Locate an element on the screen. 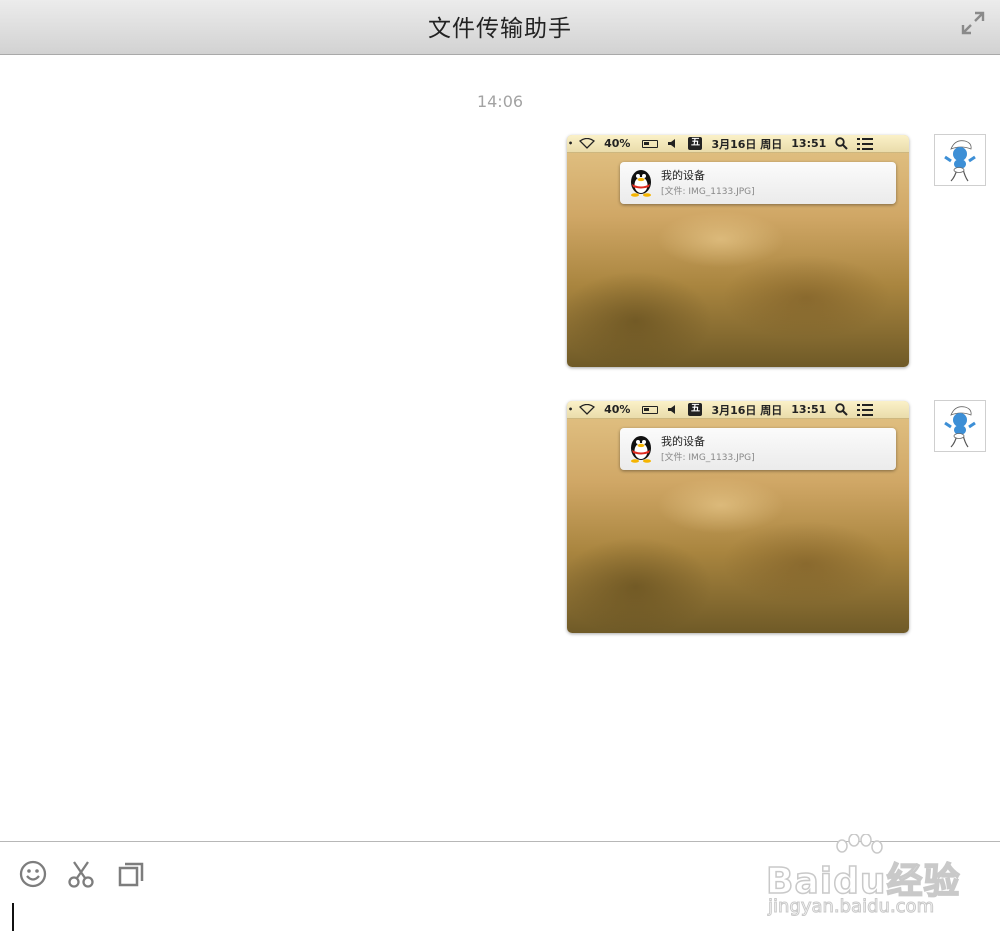 The width and height of the screenshot is (1000, 943). window-title: 文件传输助手 is located at coordinates (500, 29).